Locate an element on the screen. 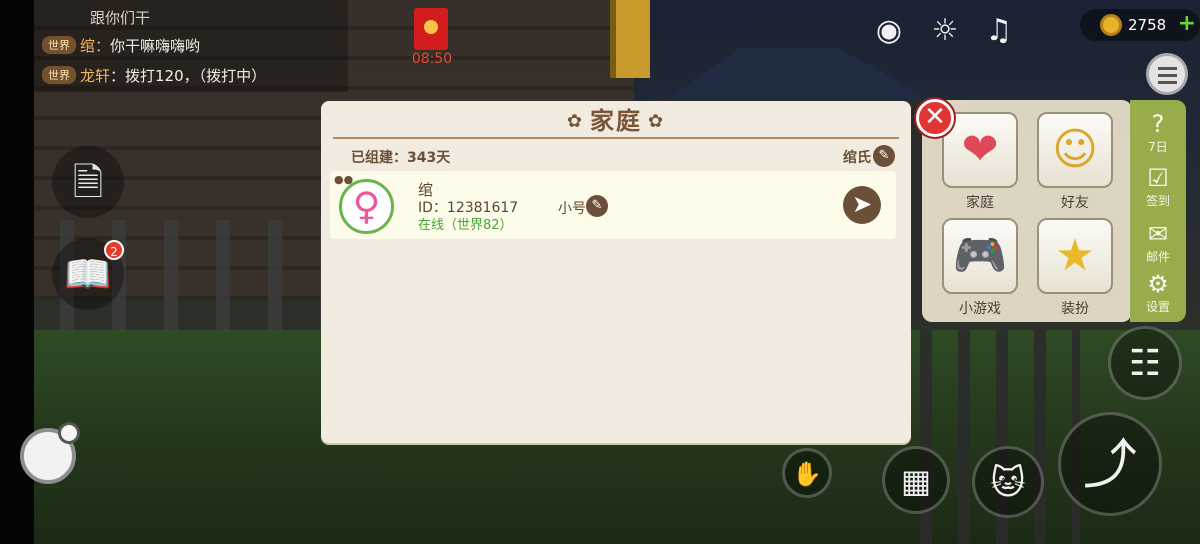 The height and width of the screenshot is (544, 1200). gesture-button: ✋ is located at coordinates (807, 473).